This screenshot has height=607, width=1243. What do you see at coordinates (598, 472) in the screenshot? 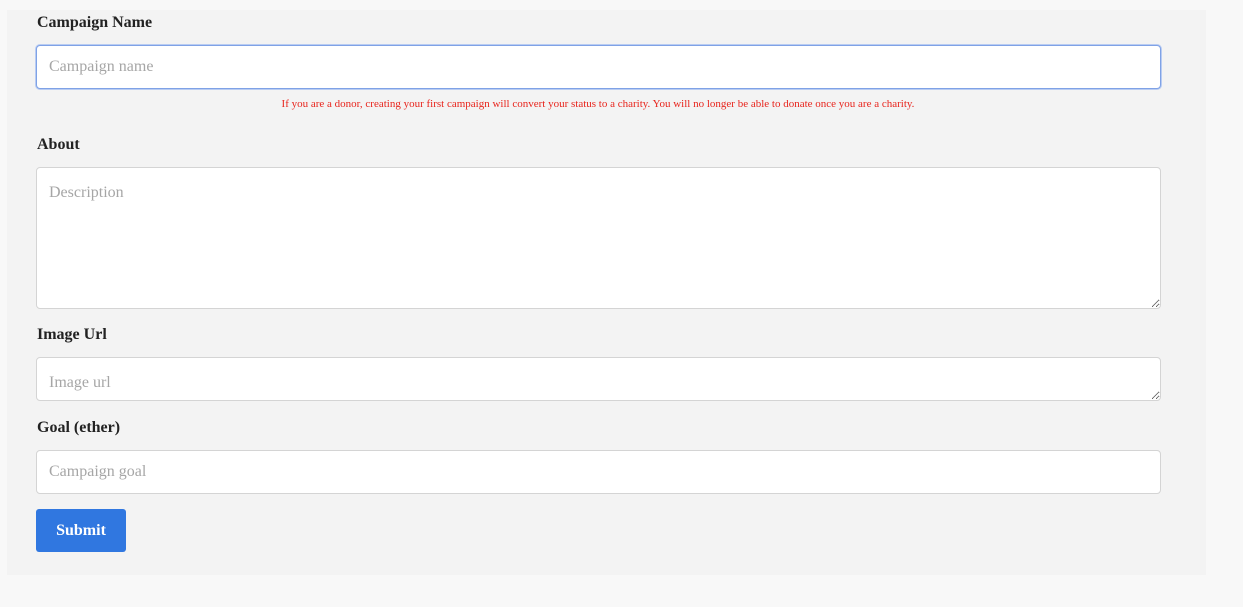
I see `campaign-goal-input` at bounding box center [598, 472].